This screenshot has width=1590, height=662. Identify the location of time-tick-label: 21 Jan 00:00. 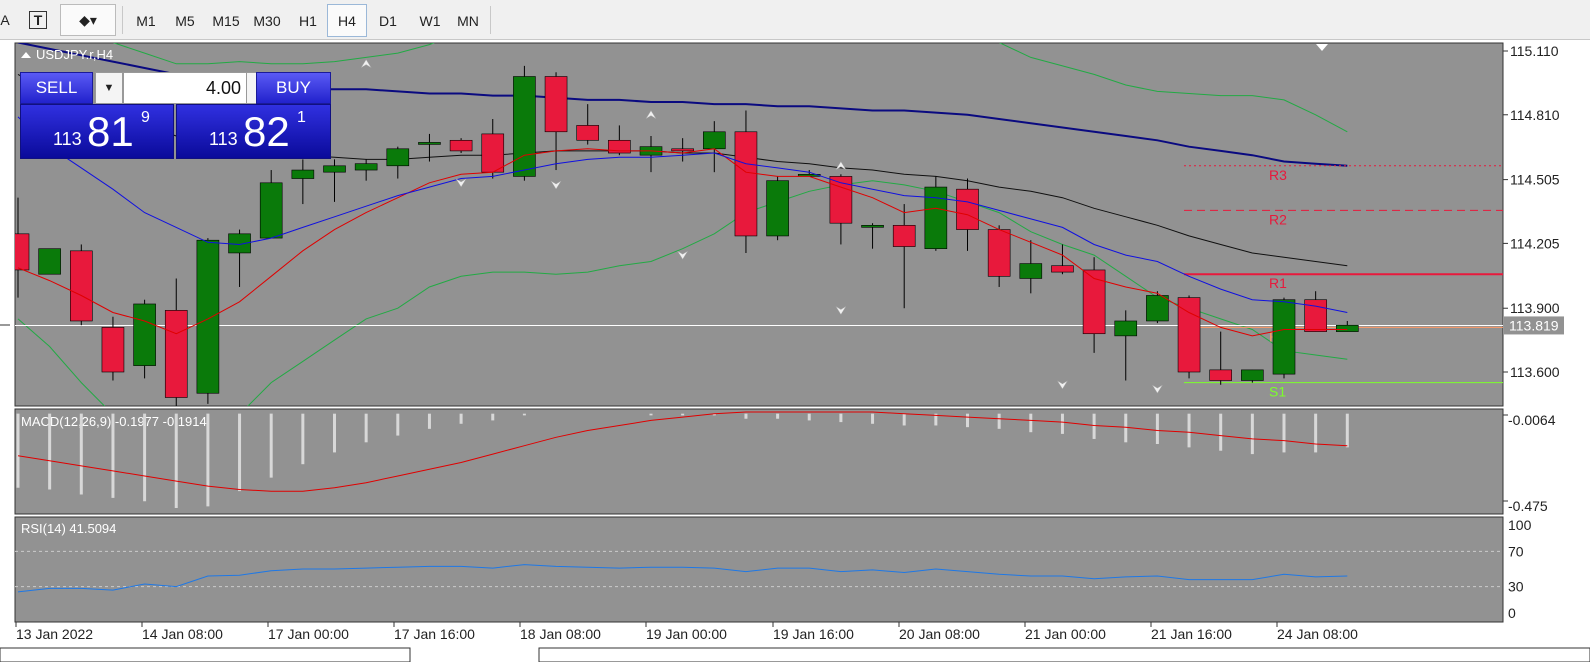
(1065, 634).